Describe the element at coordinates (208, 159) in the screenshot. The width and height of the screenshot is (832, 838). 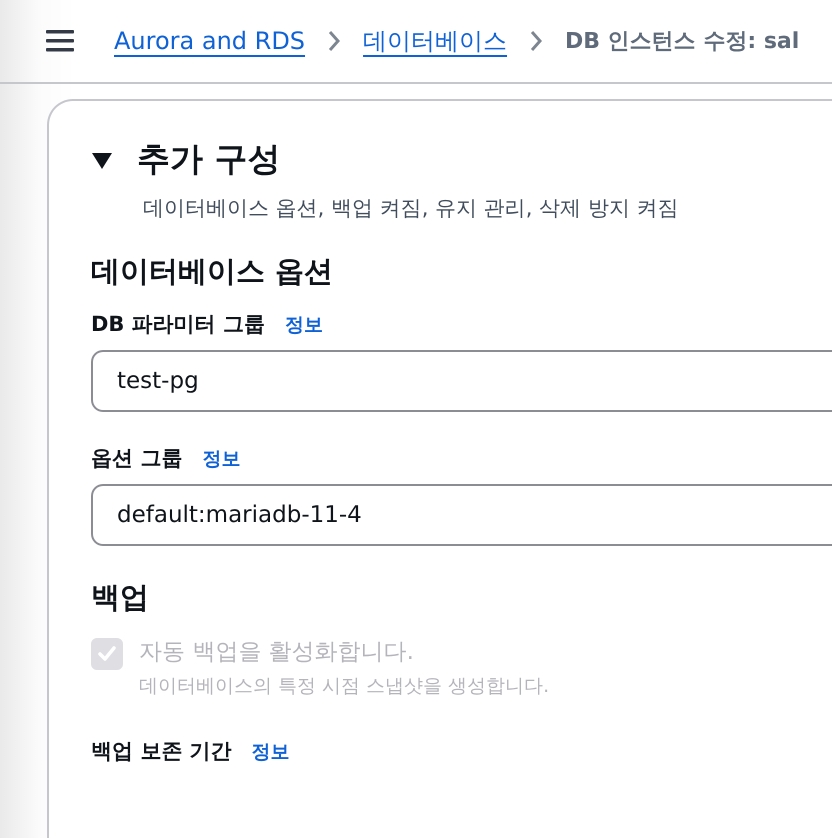
I see `section-title: 추가 구성` at that location.